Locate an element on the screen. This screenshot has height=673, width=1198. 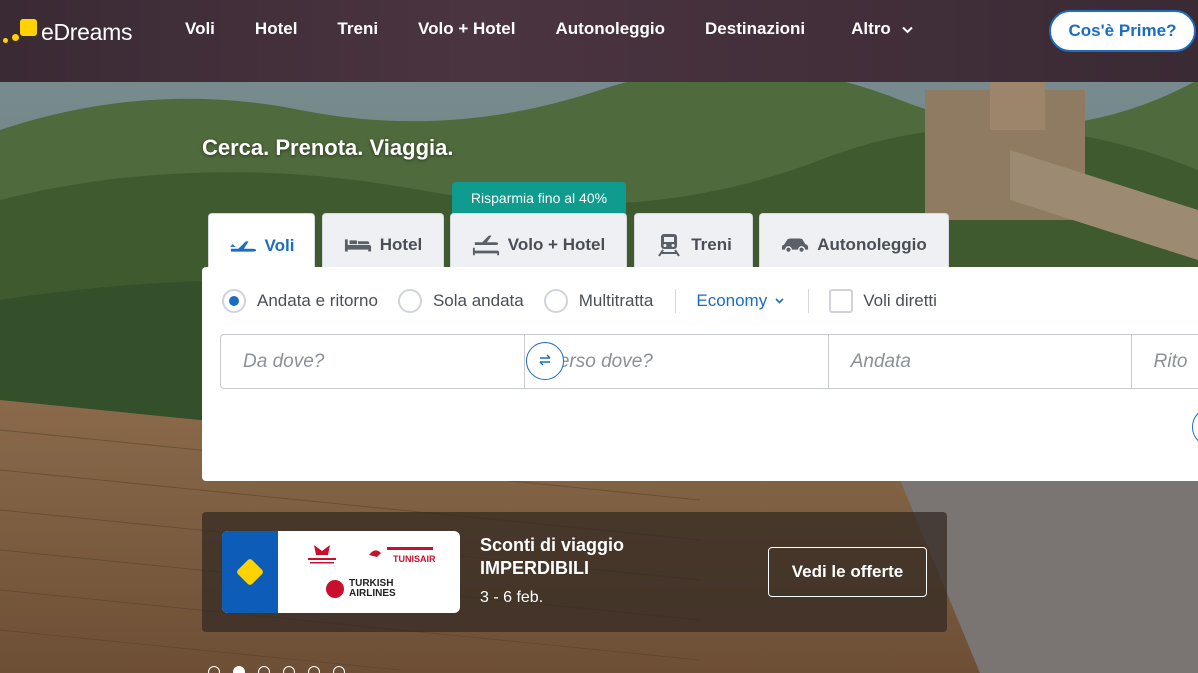
carousel-dots is located at coordinates (276, 669).